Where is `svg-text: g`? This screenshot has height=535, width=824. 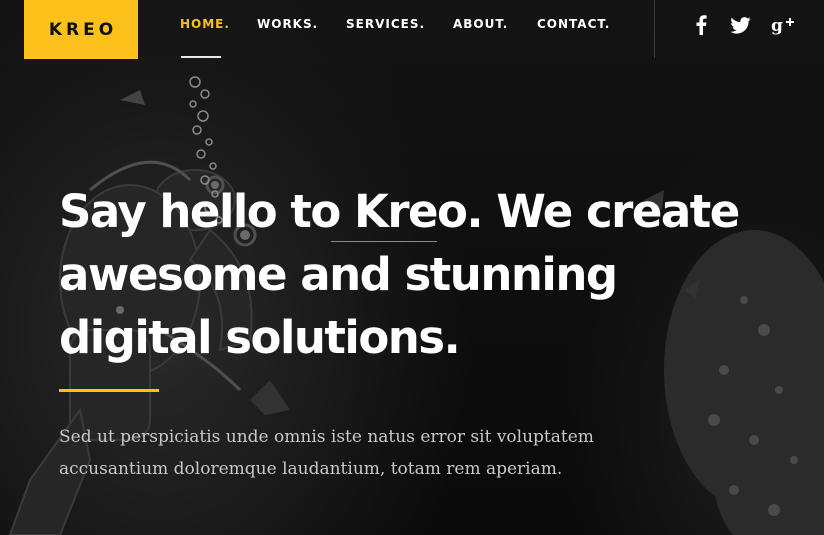
svg-text: g is located at coordinates (777, 25).